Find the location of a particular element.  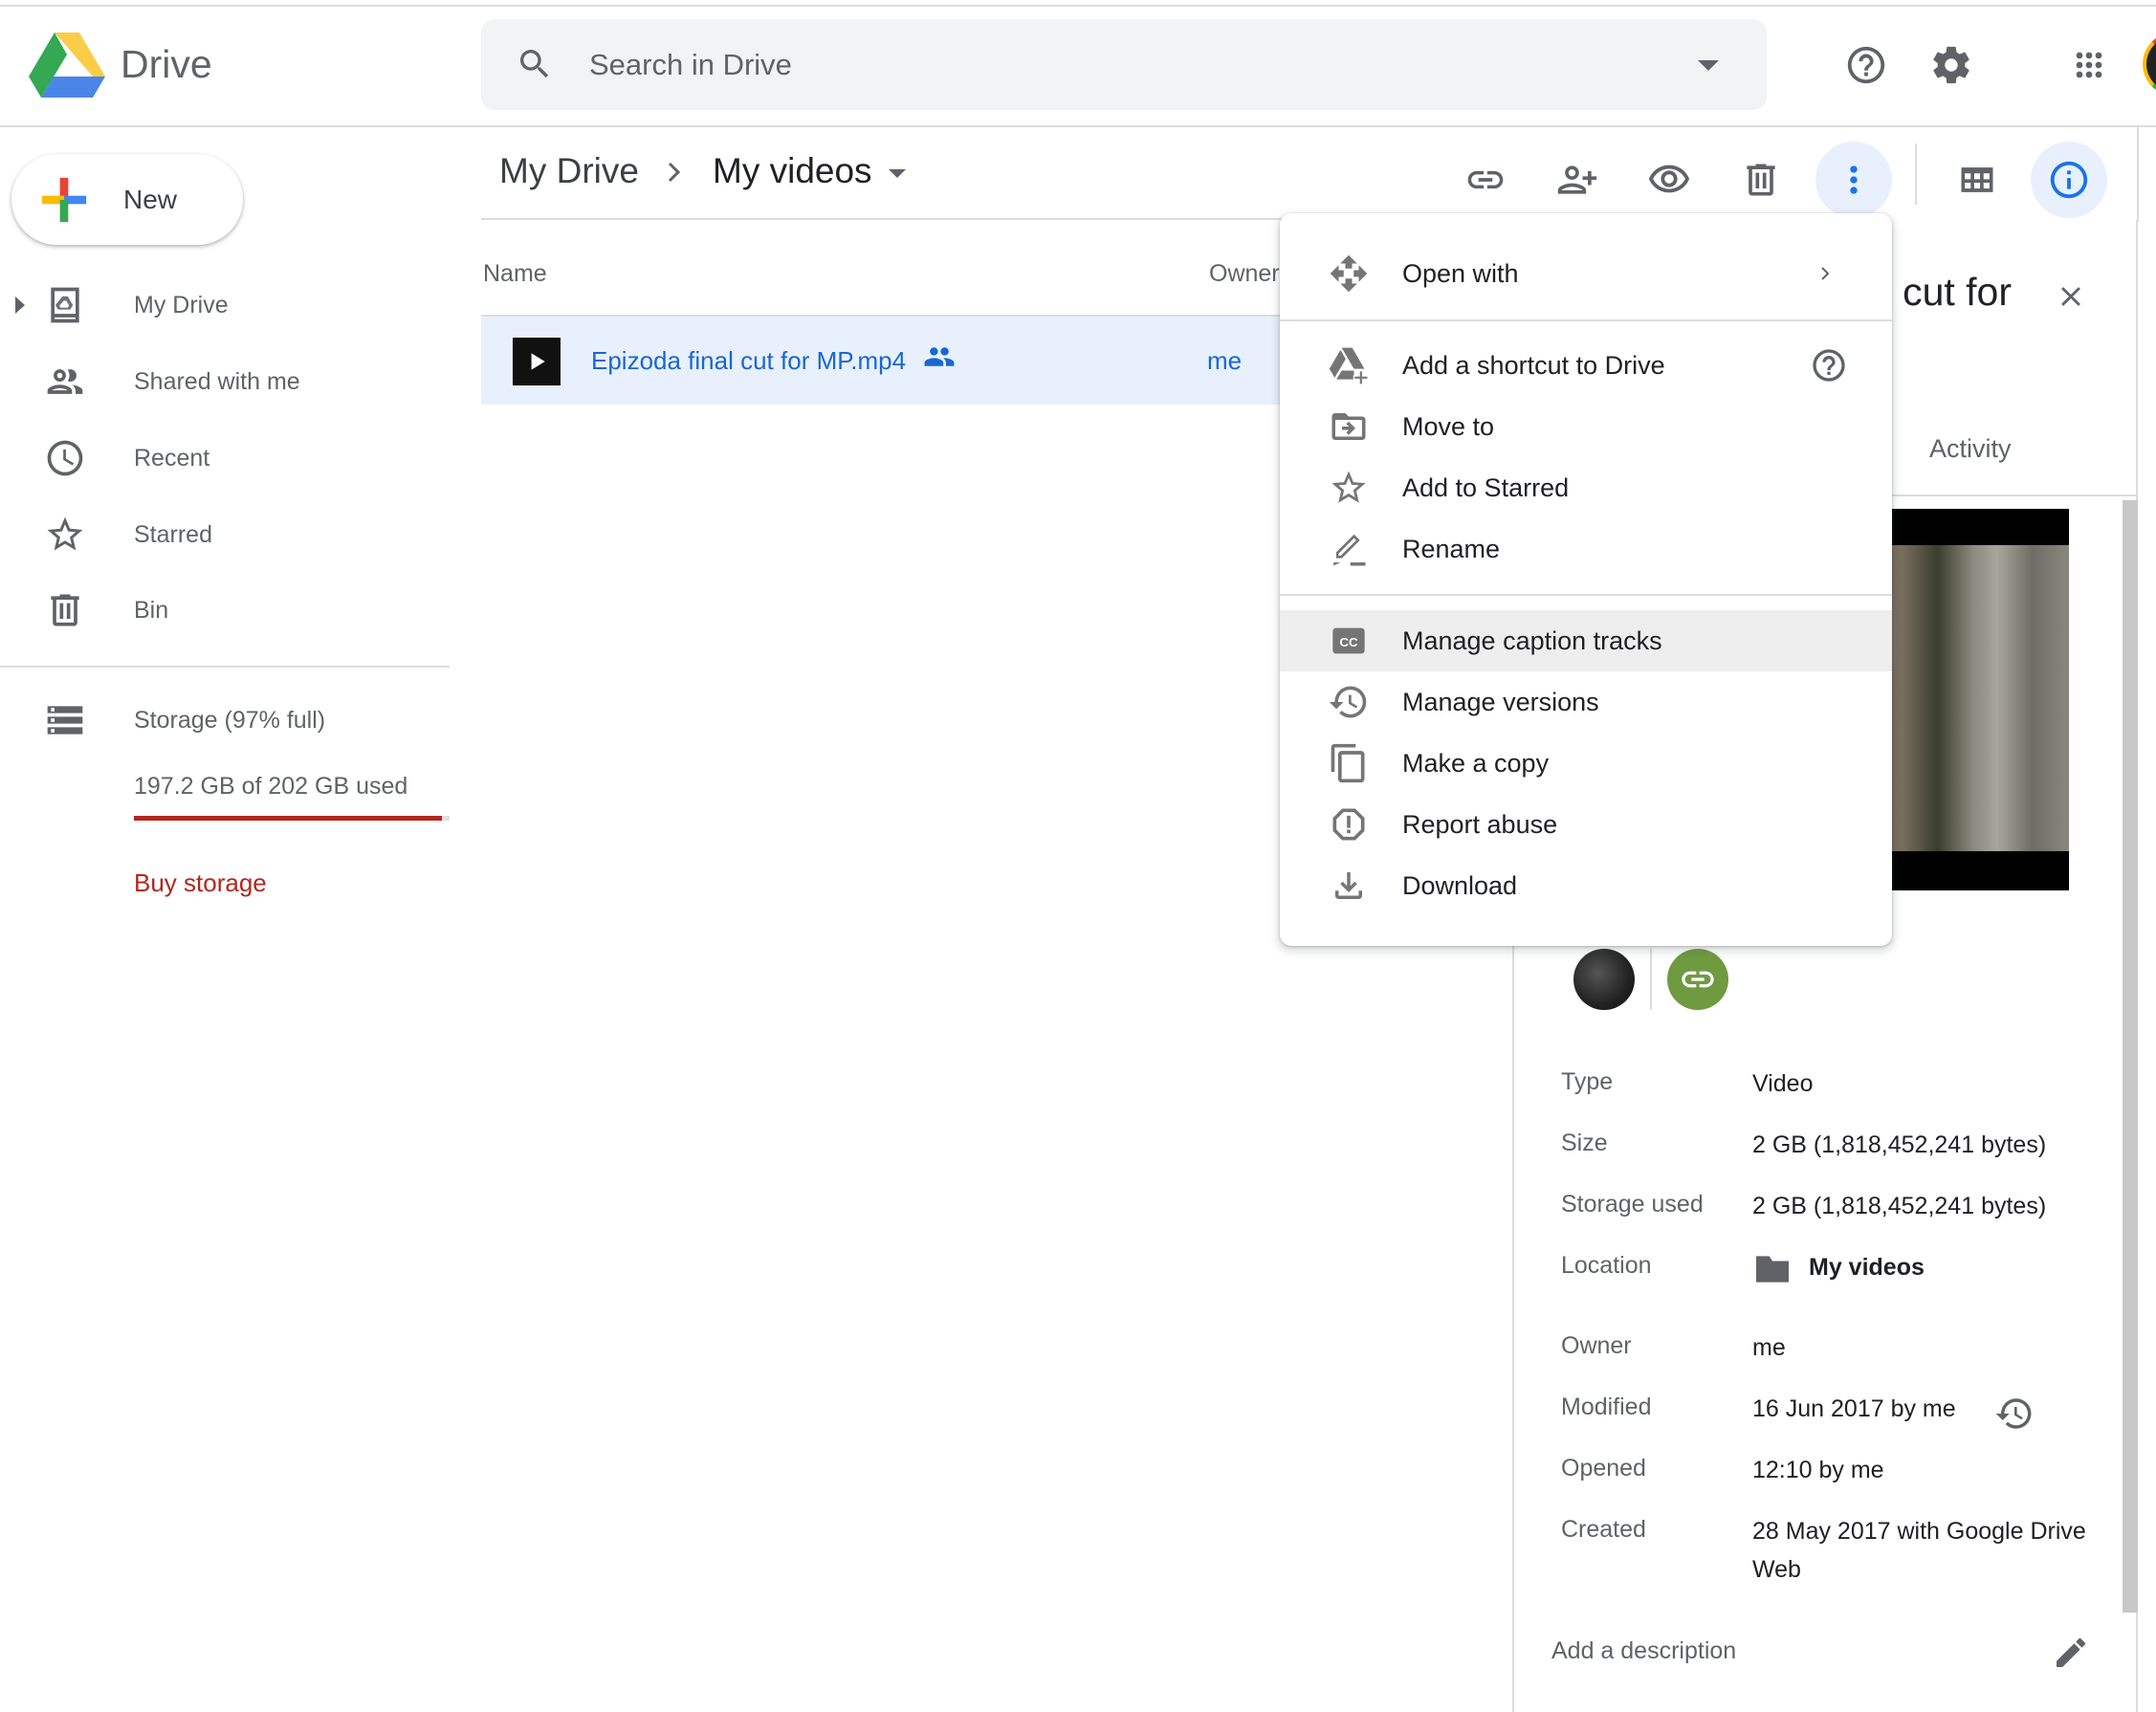

version-history-icon is located at coordinates (2014, 1414).